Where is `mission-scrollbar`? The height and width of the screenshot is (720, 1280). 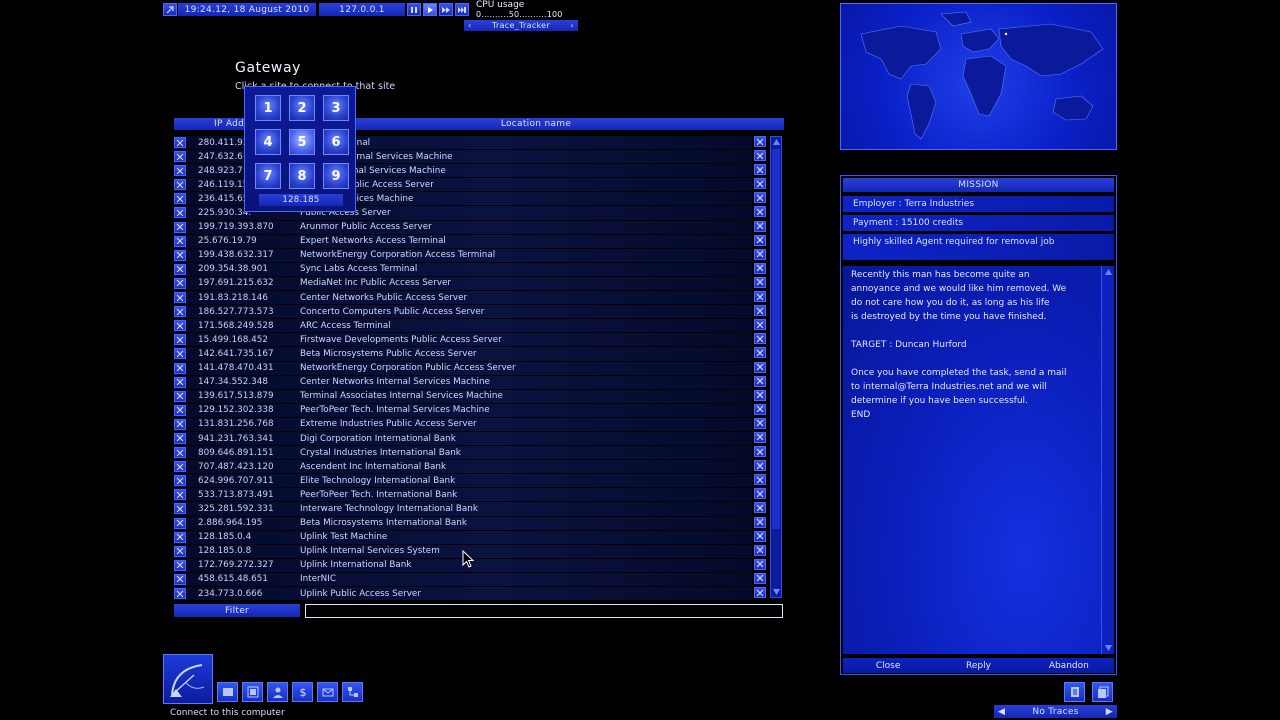 mission-scrollbar is located at coordinates (1107, 460).